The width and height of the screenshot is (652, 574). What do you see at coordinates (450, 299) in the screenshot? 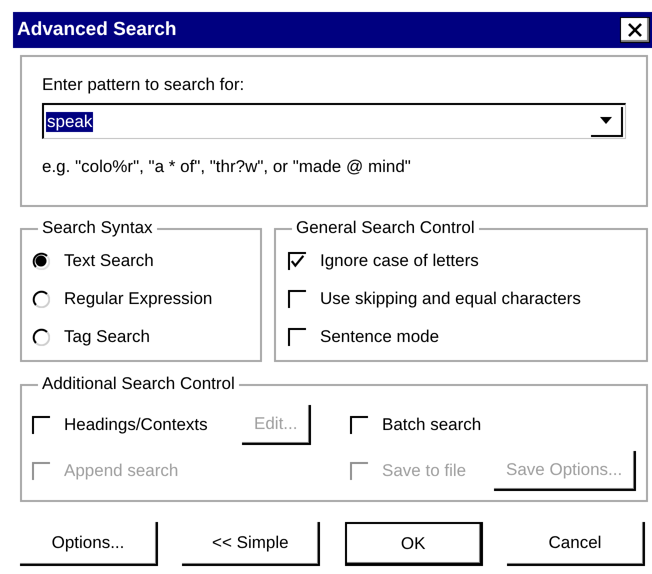
I see `checkbox-label: Use skipping and equal characters` at bounding box center [450, 299].